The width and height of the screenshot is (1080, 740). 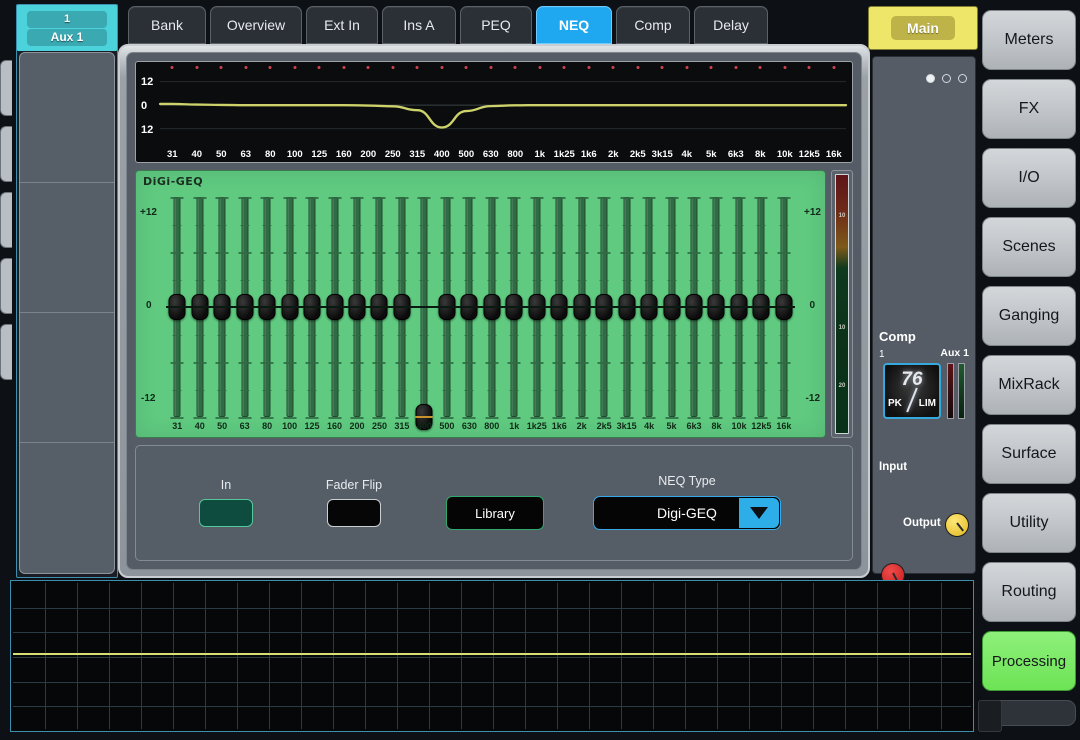 I want to click on nav-button-surface: Surface, so click(x=1029, y=454).